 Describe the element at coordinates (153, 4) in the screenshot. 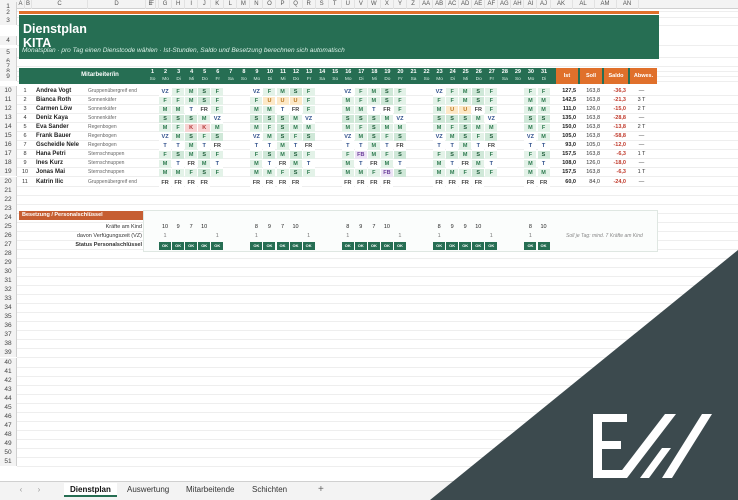

I see `column-header-f: F` at that location.